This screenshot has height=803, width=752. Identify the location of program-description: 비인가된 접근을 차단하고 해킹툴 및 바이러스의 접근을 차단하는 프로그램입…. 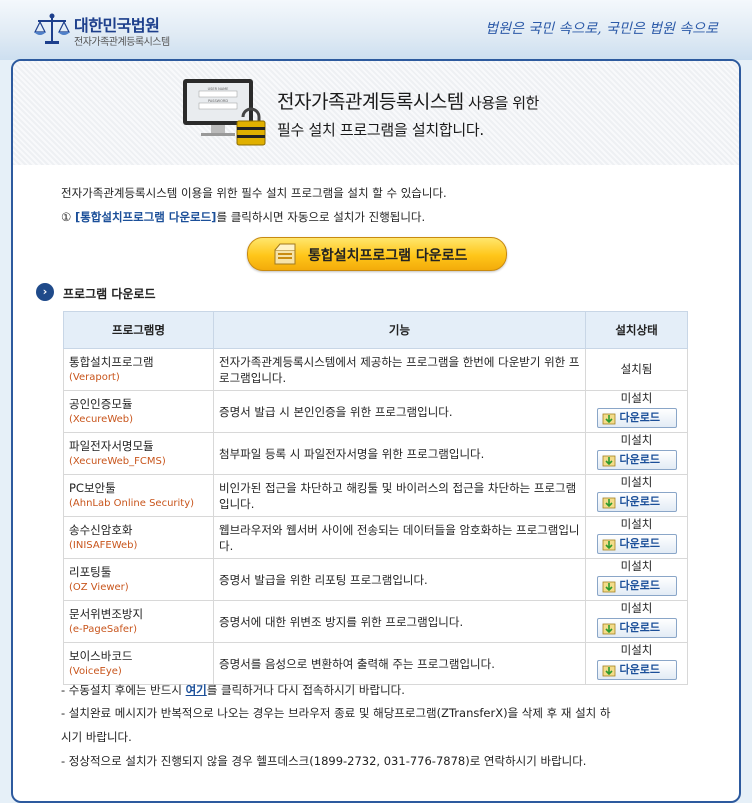
(399, 495).